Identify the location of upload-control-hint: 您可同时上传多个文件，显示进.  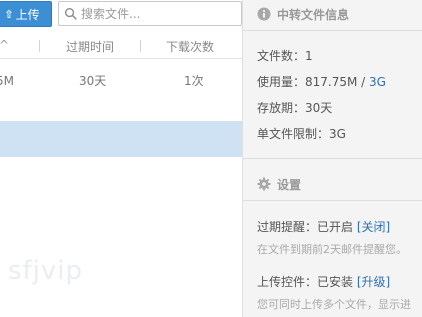
(334, 304).